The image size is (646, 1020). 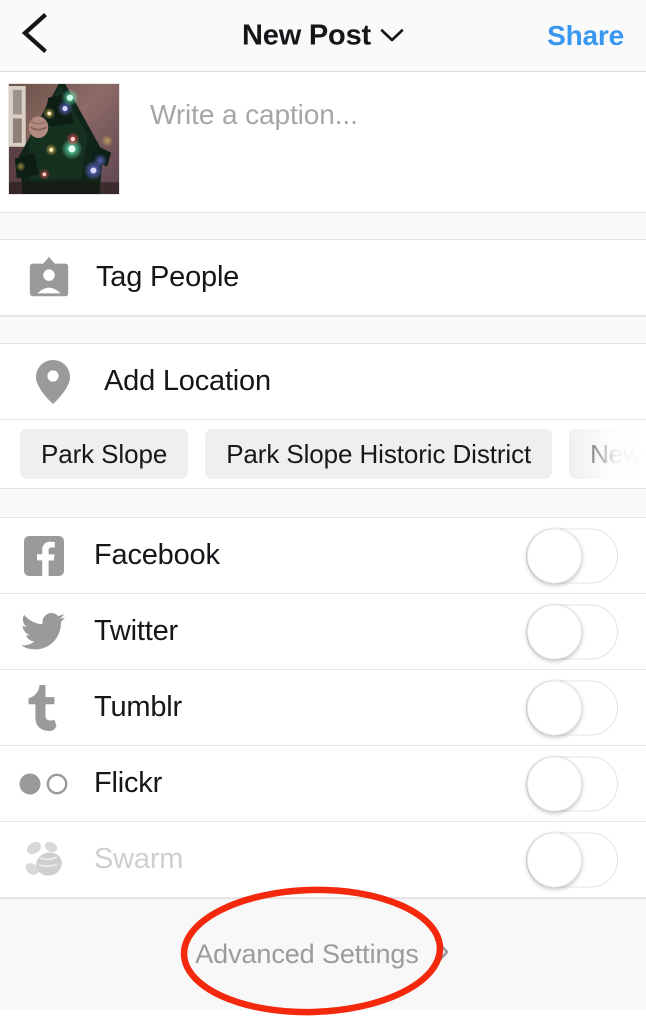 I want to click on share-target-tumblr: Tumblr, so click(x=323, y=708).